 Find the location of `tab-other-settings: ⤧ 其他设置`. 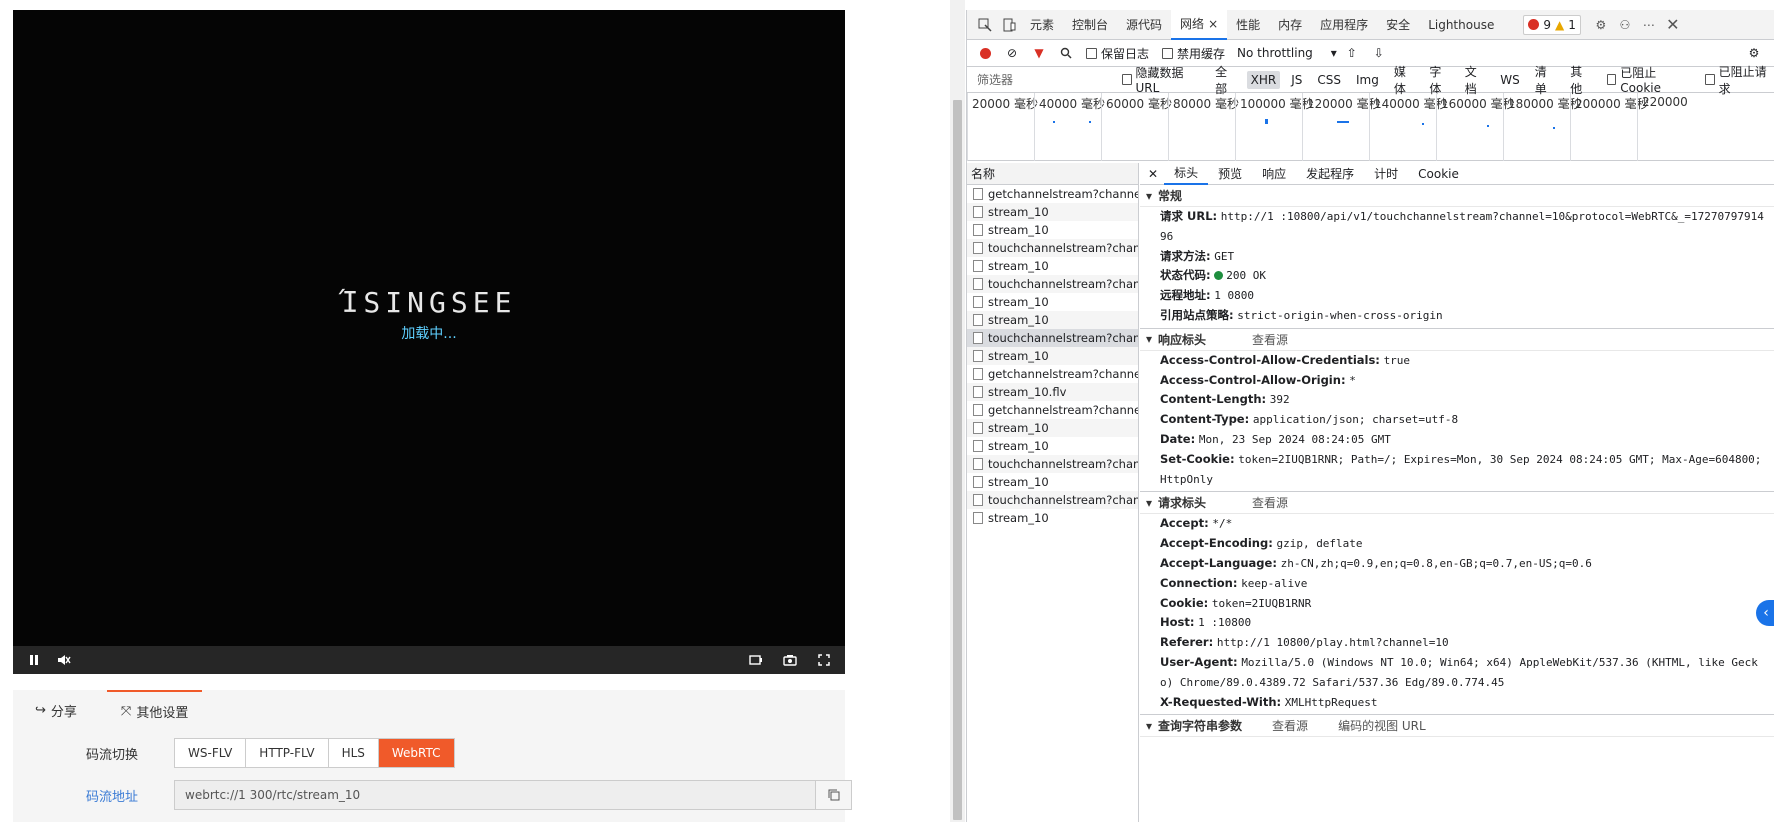

tab-other-settings: ⤧ 其他设置 is located at coordinates (154, 710).